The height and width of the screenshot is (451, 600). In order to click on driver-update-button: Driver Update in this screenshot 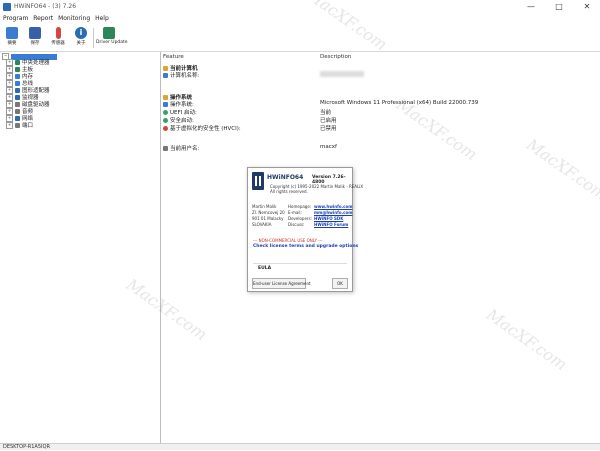, I will do `click(112, 38)`.